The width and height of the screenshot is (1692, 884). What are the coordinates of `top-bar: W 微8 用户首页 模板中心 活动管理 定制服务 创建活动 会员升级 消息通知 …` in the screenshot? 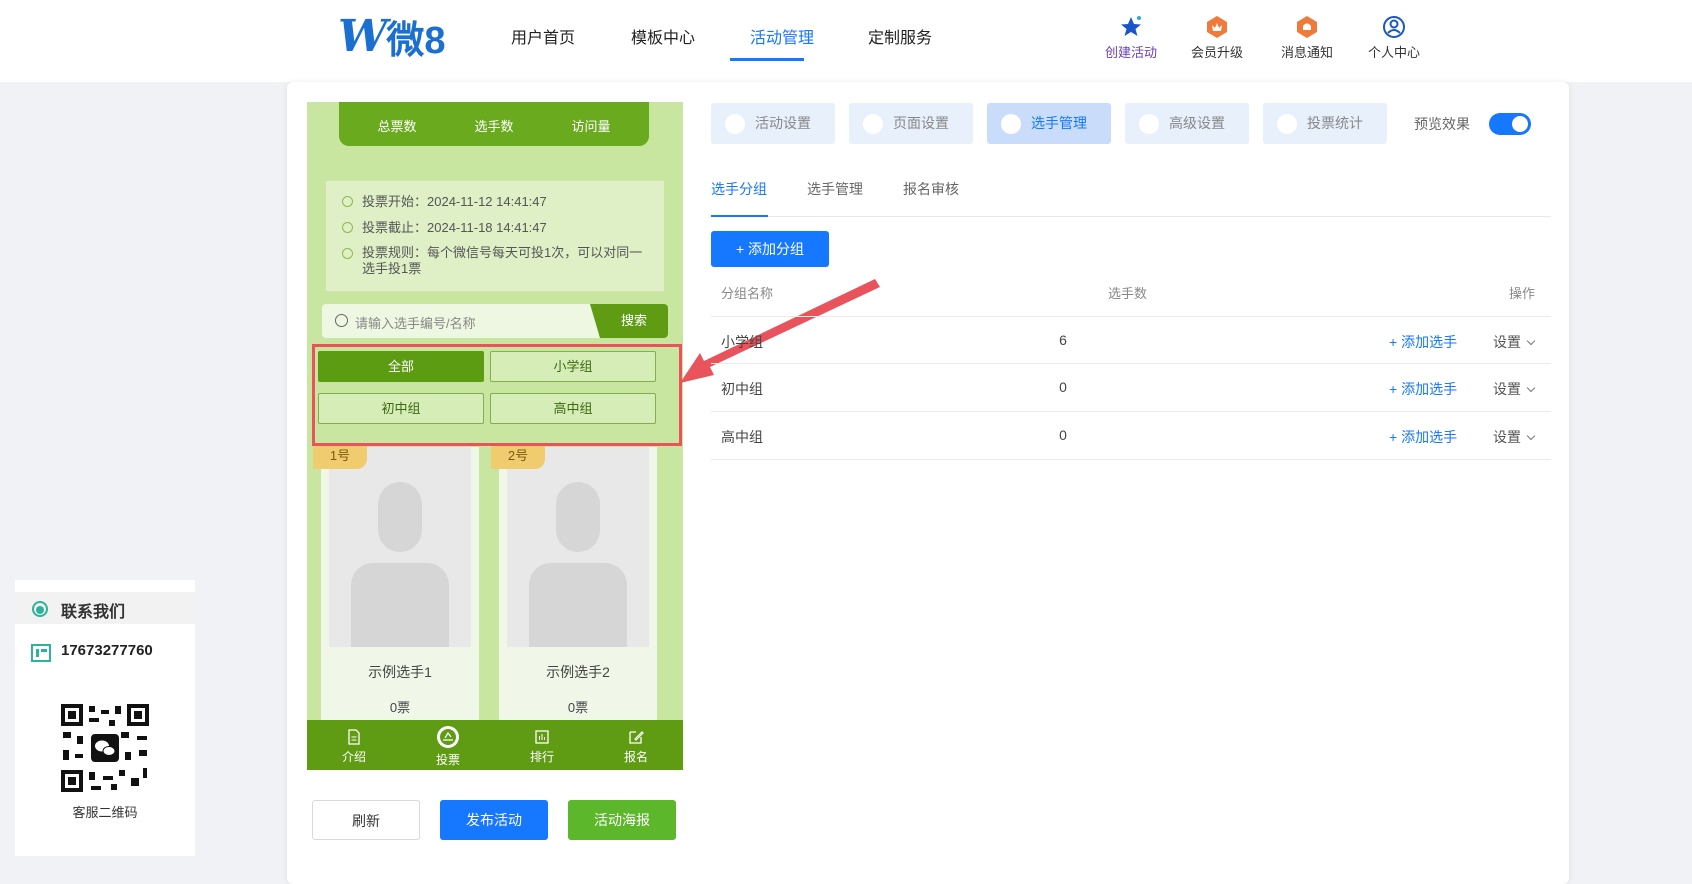 It's located at (846, 41).